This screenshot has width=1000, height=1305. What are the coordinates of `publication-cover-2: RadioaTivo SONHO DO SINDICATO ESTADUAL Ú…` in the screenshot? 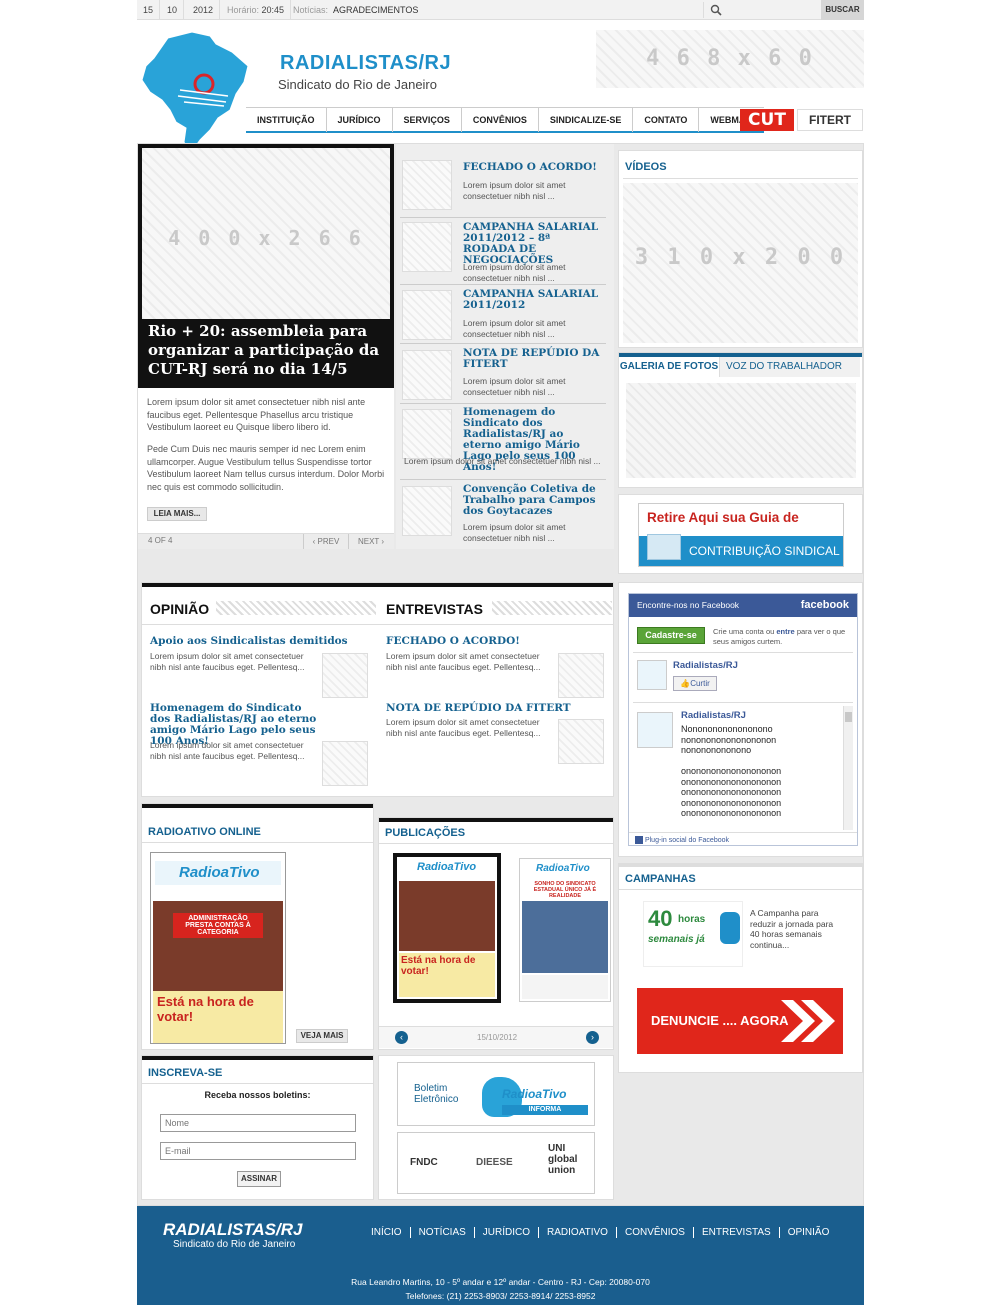 It's located at (565, 930).